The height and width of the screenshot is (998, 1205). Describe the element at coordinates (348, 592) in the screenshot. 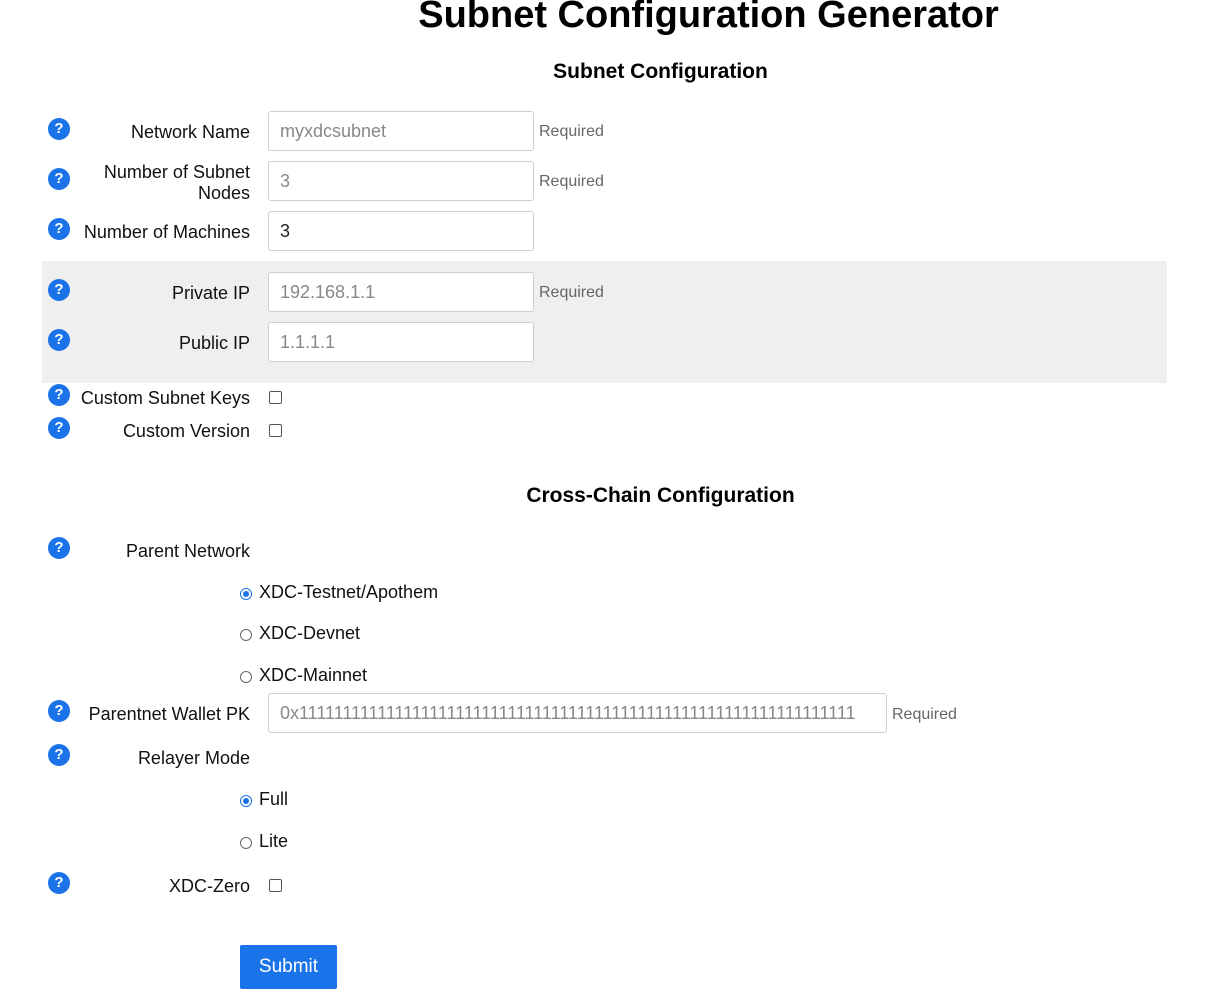

I see `radio-testnet-label: XDC-Testnet/Apothem` at that location.